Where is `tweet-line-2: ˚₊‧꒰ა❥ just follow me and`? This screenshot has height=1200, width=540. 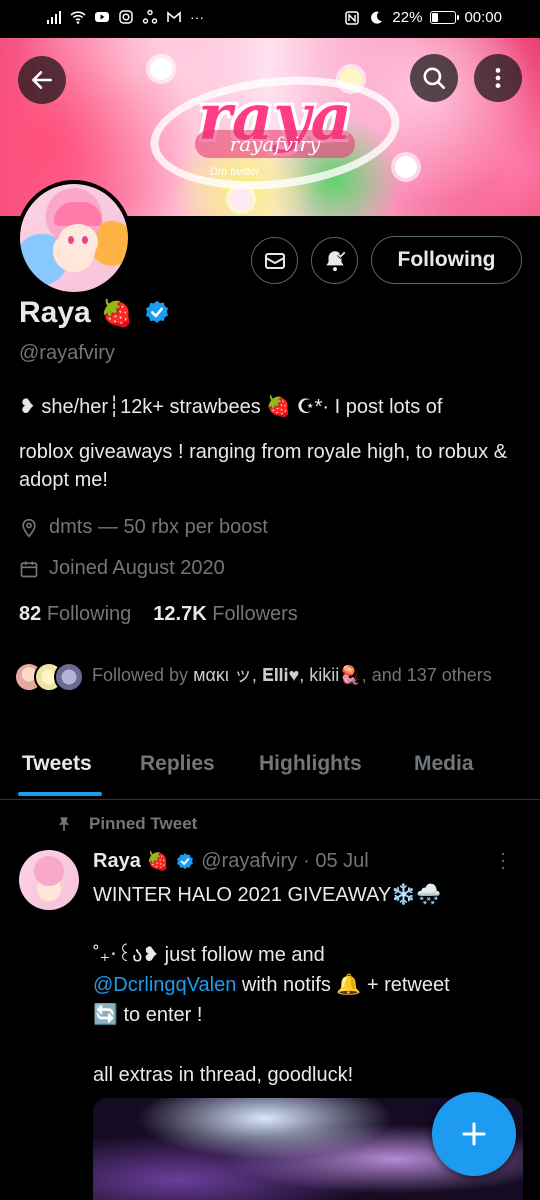 tweet-line-2: ˚₊‧꒰ა❥ just follow me and is located at coordinates (209, 955).